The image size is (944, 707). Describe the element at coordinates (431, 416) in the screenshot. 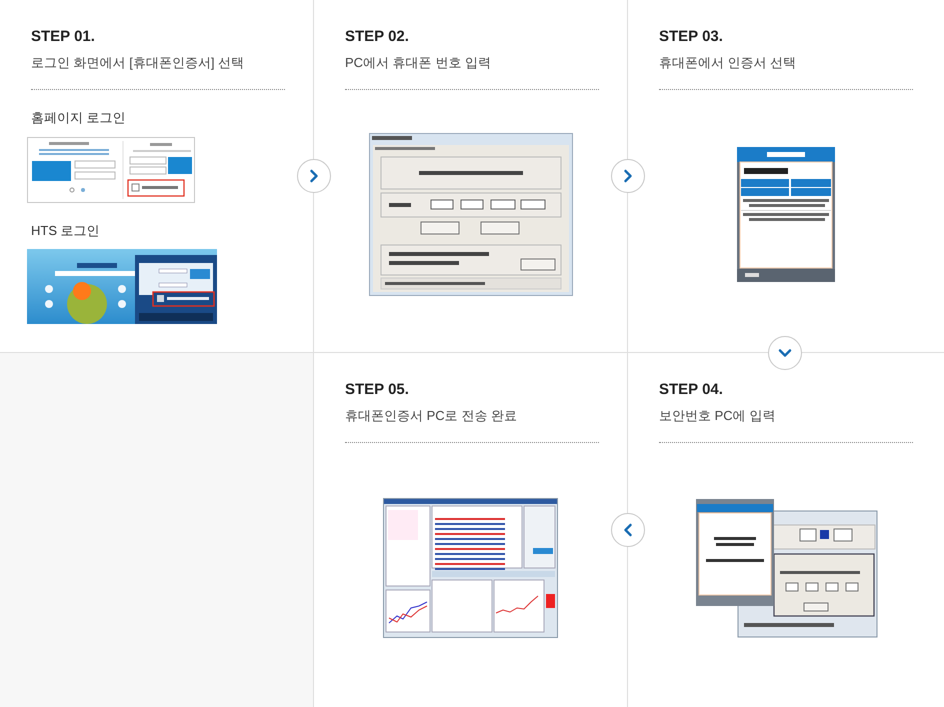

I see `step-title: 휴대폰인증서 PC로 전송 완료` at that location.